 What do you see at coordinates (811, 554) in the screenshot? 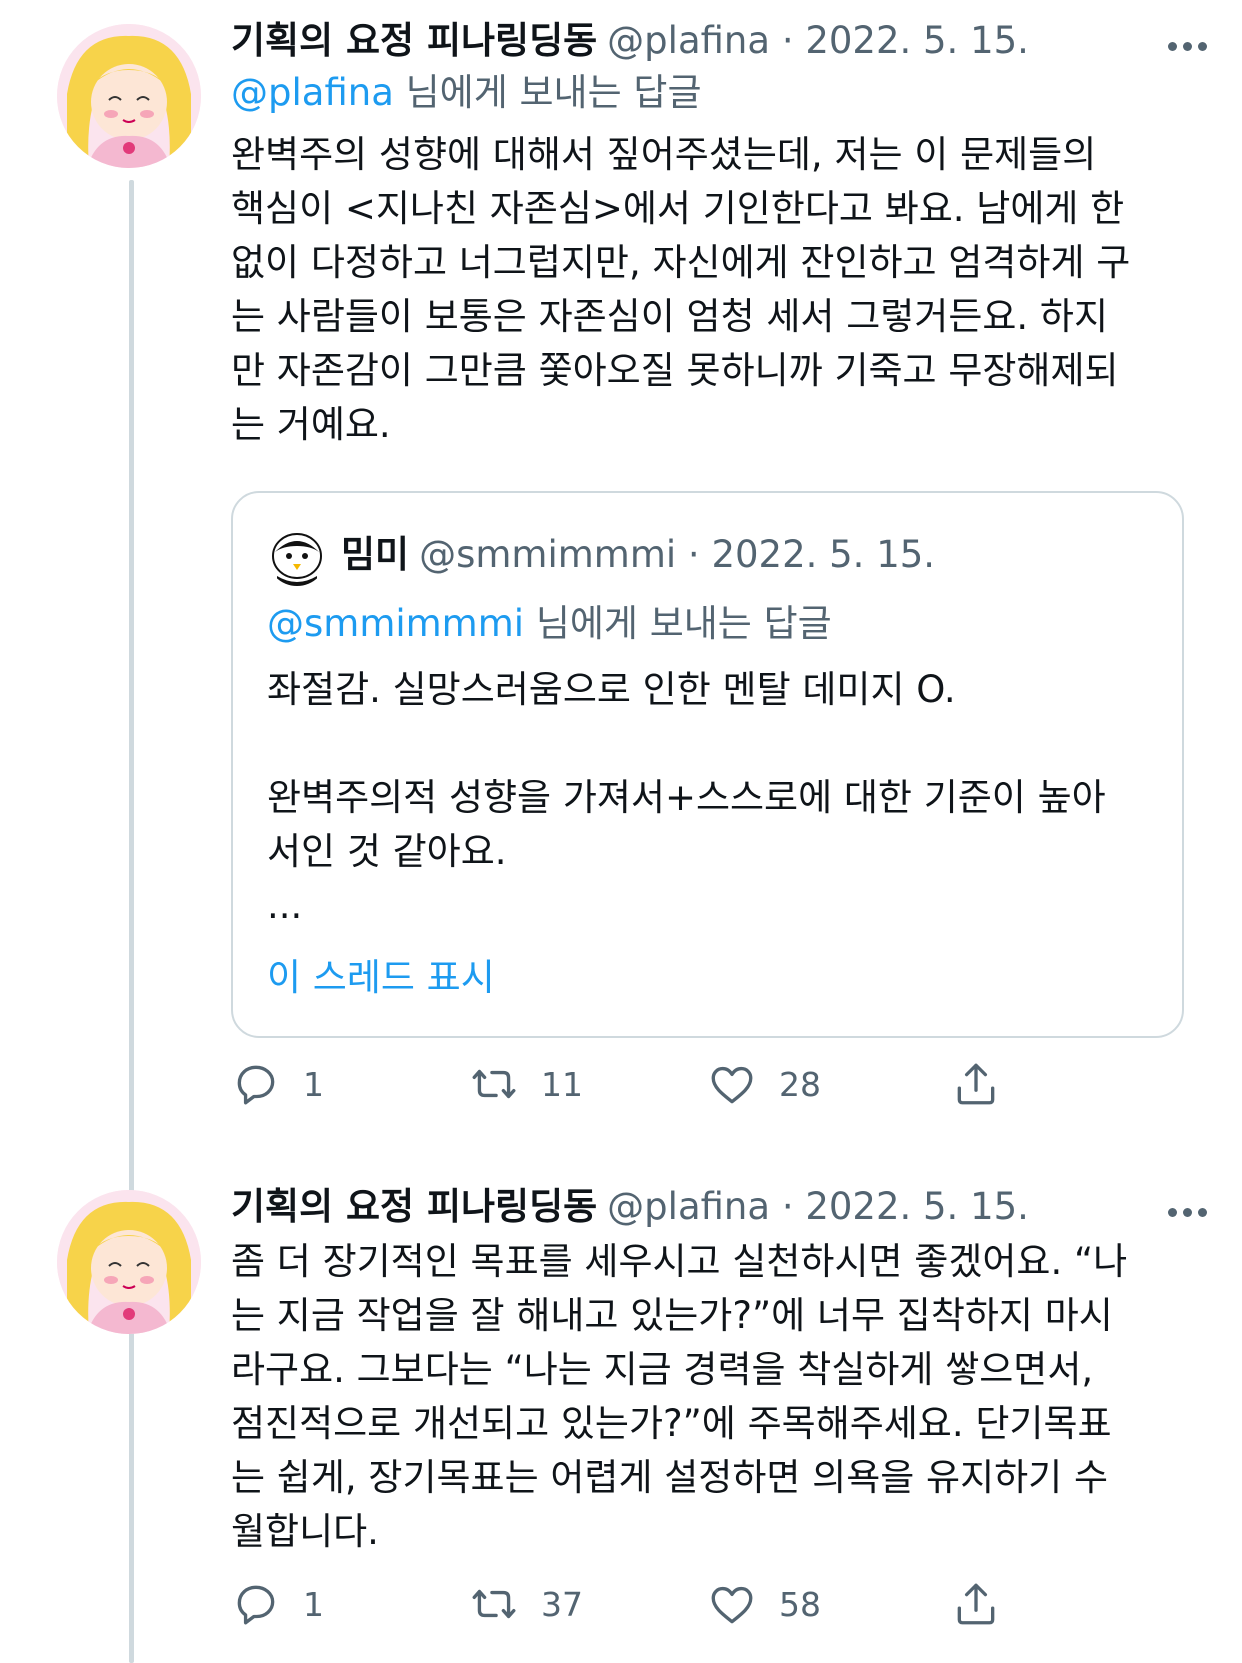
I see `quoted-date: · 2022. 5. 15.` at bounding box center [811, 554].